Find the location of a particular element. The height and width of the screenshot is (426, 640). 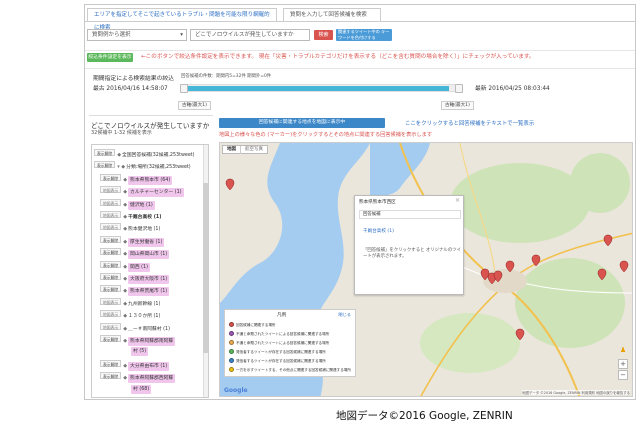

tree-row-label: 村 (5) is located at coordinates (140, 352).